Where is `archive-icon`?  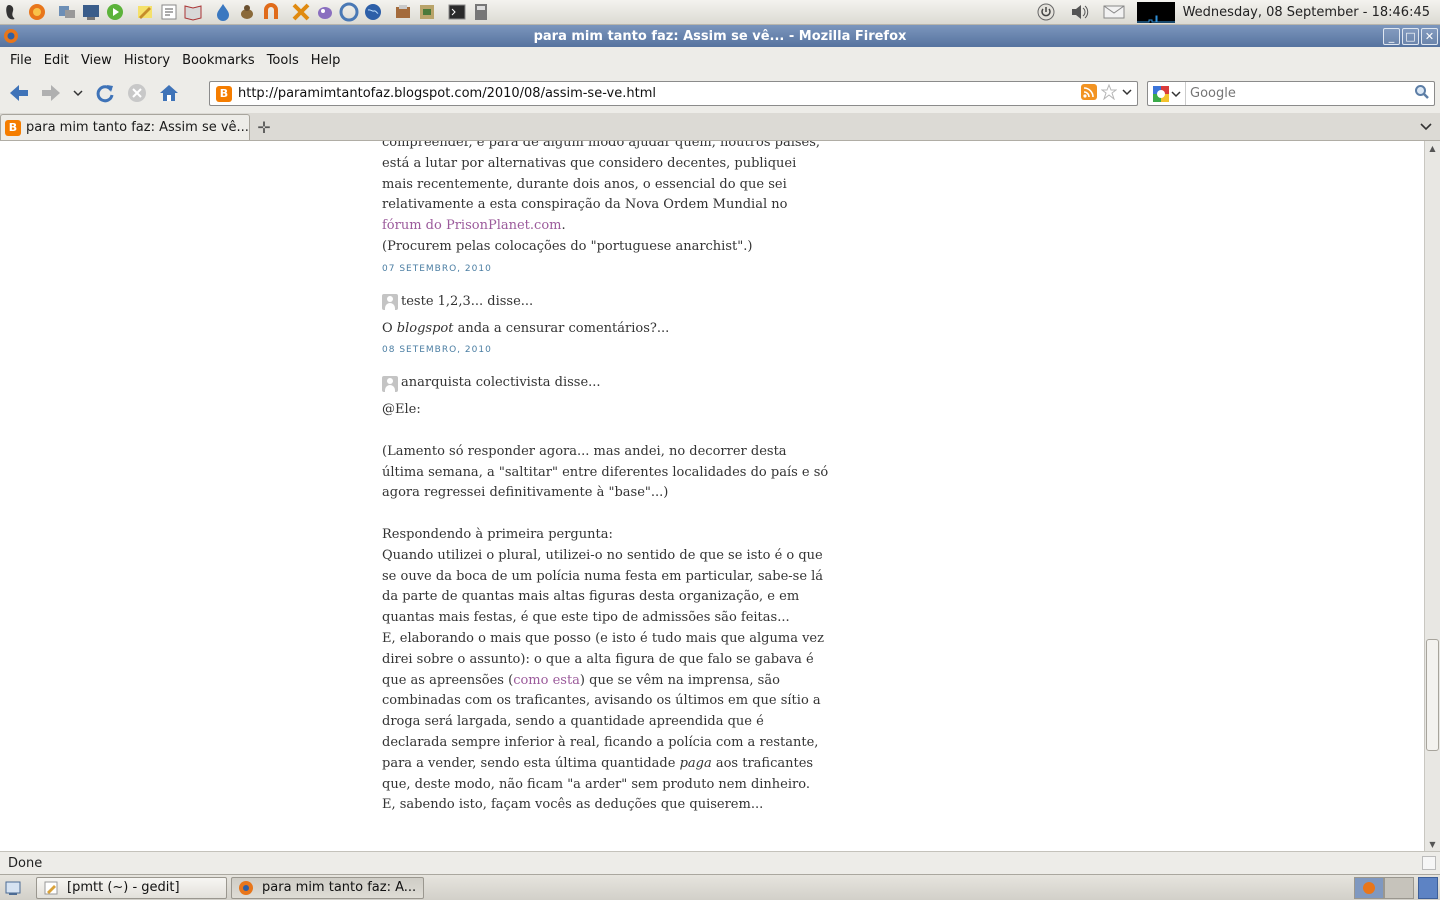 archive-icon is located at coordinates (427, 12).